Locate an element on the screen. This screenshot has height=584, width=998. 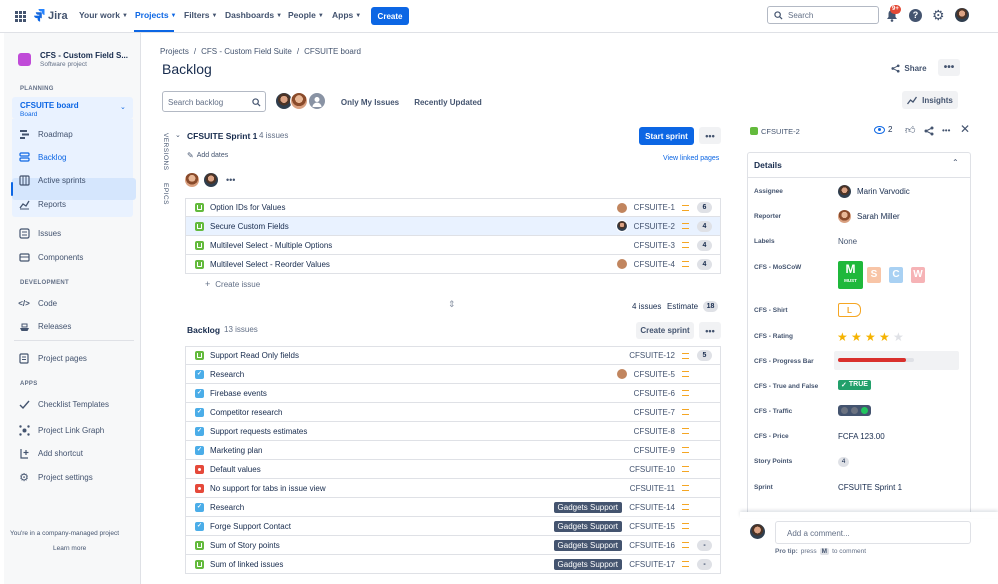
nav-dashboards: Dashboards ▼ is located at coordinates (253, 15).